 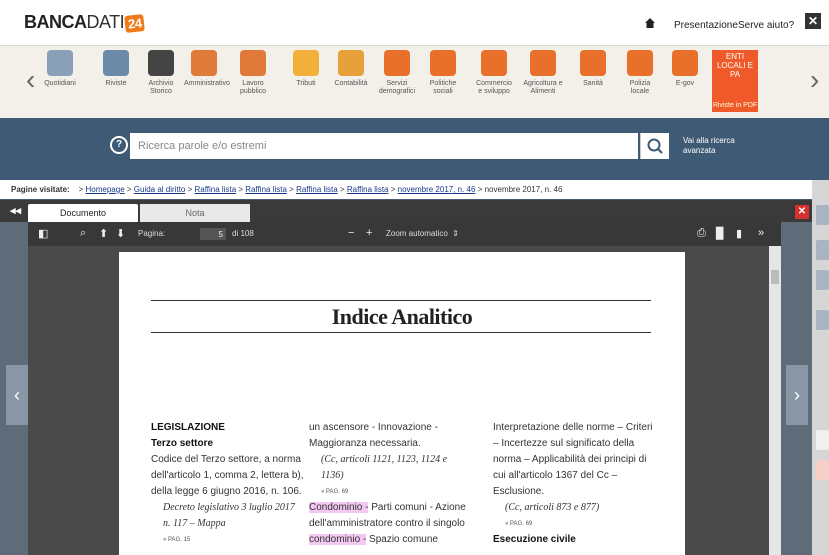 What do you see at coordinates (119, 145) in the screenshot?
I see `help-icon: ?` at bounding box center [119, 145].